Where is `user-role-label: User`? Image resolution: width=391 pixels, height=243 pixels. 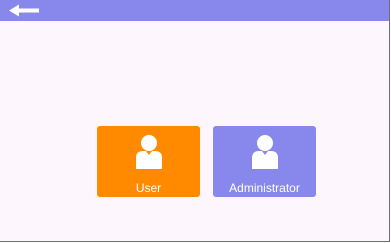 user-role-label: User is located at coordinates (148, 188).